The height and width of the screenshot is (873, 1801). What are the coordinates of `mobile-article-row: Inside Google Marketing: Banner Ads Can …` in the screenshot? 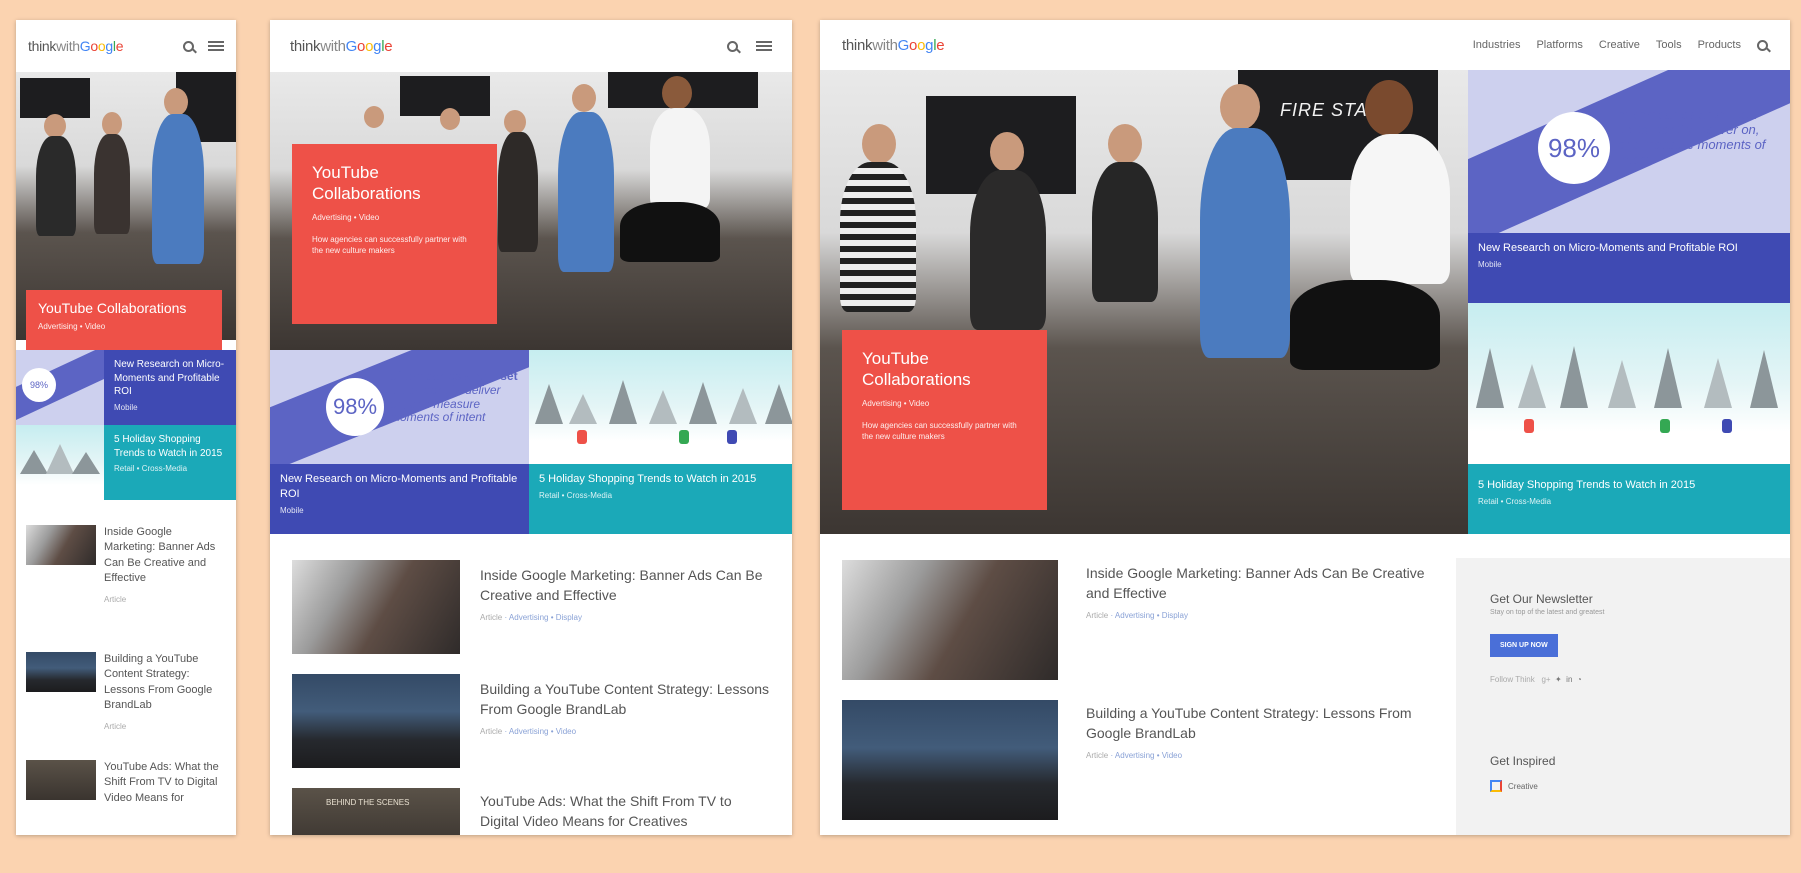 It's located at (126, 564).